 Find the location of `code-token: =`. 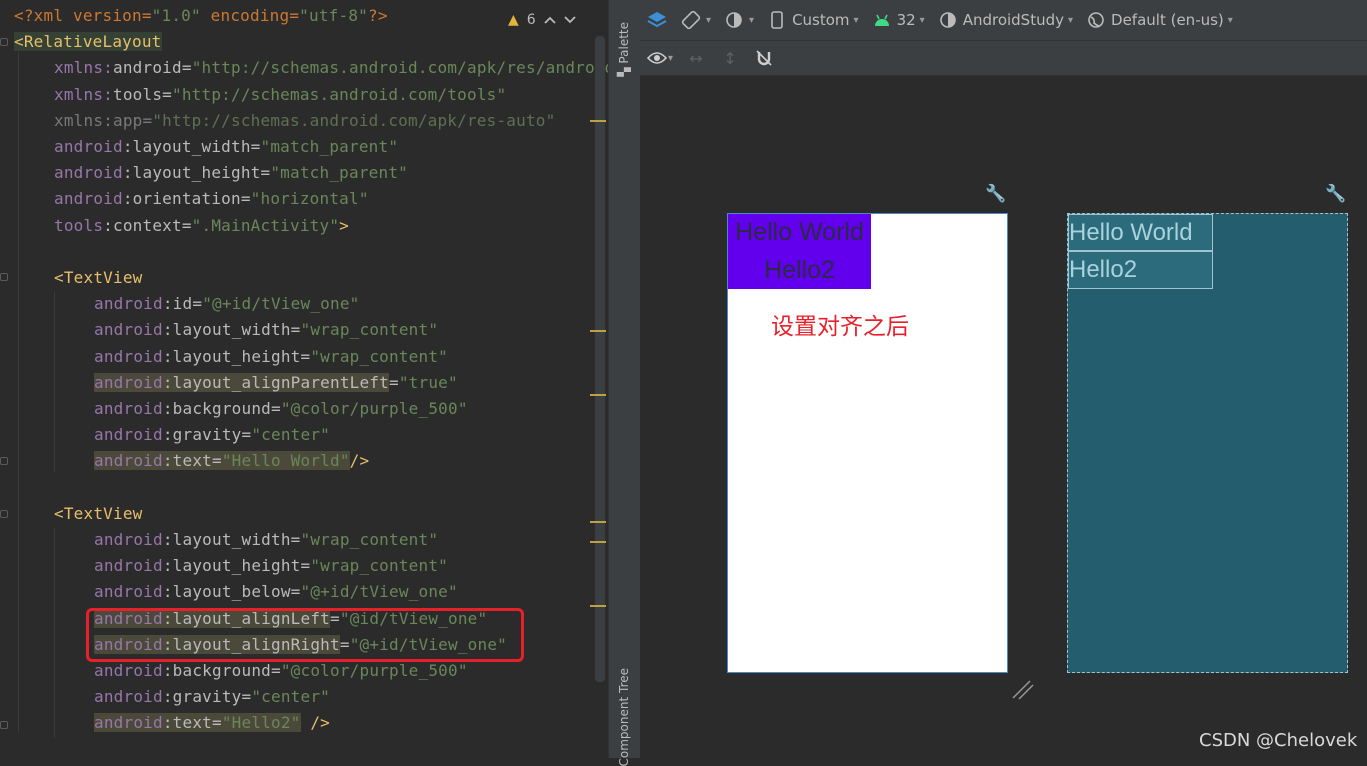

code-token: = is located at coordinates (167, 94).